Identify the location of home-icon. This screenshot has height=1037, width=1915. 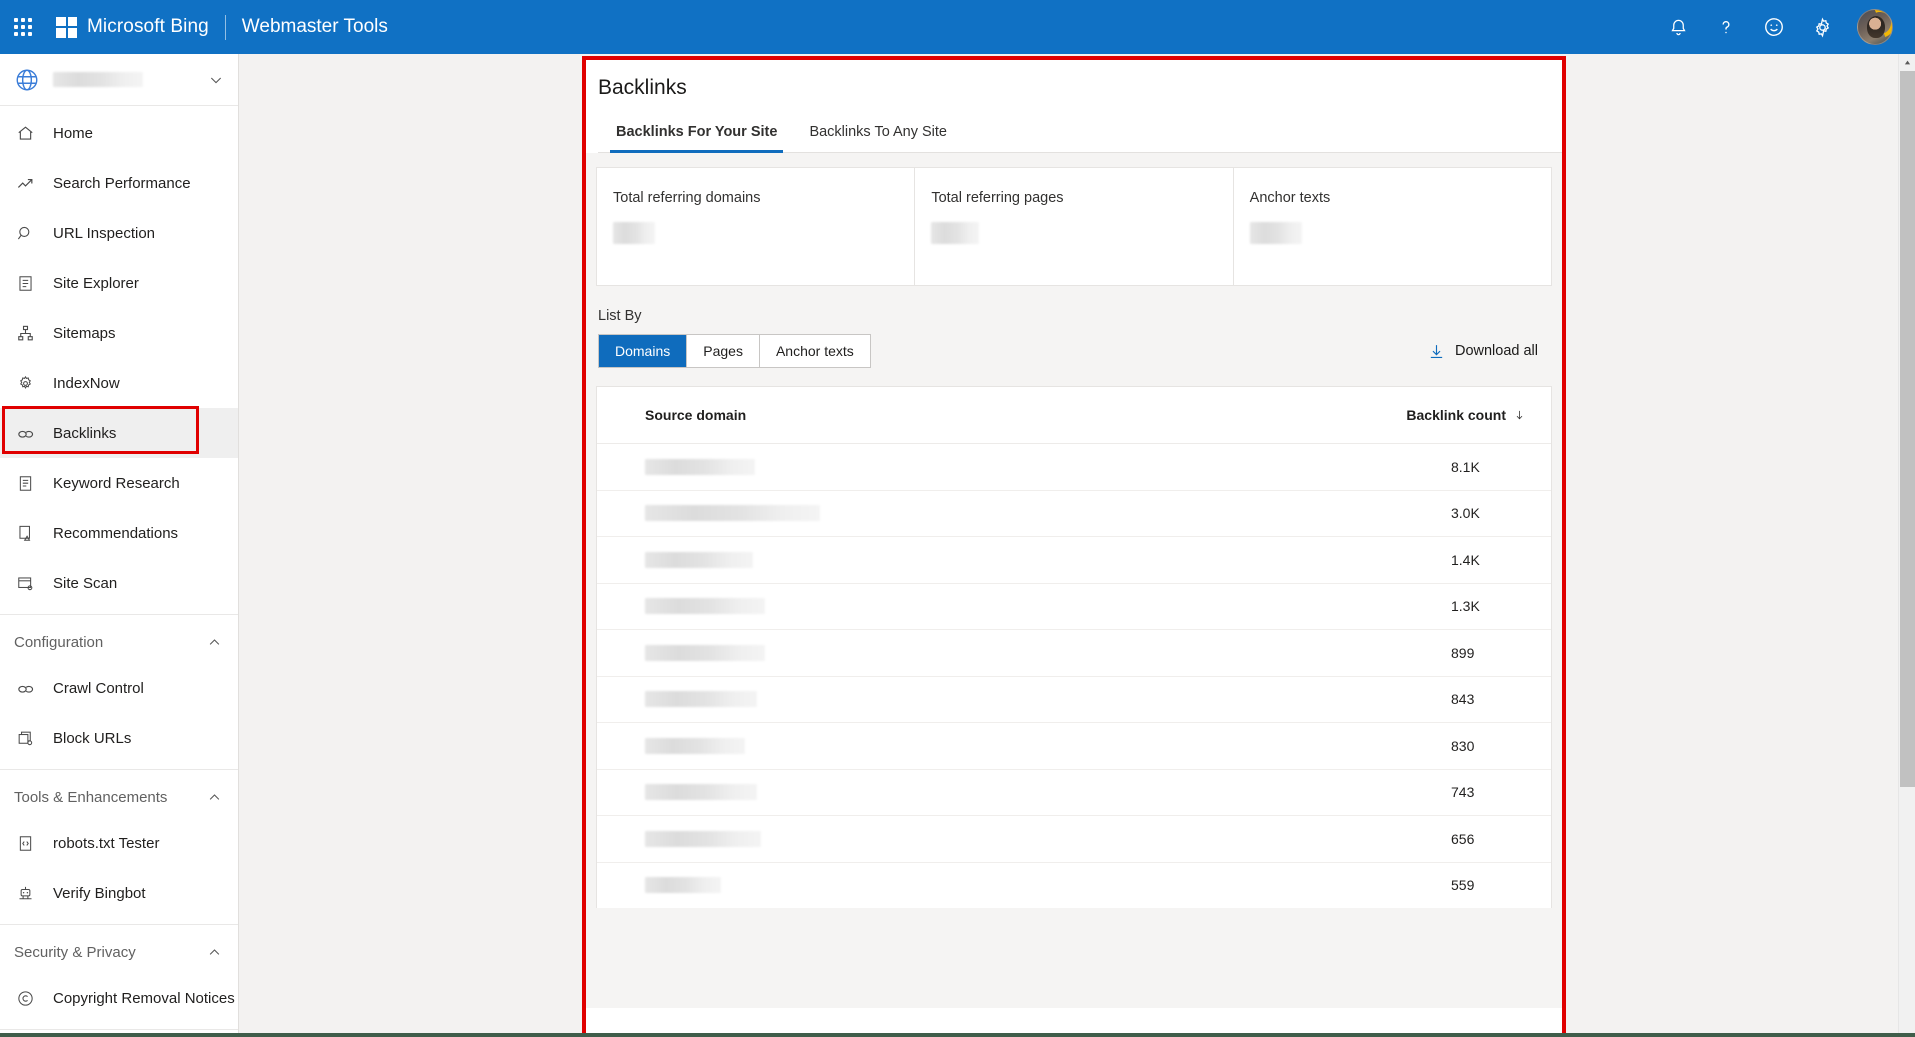
(25, 133).